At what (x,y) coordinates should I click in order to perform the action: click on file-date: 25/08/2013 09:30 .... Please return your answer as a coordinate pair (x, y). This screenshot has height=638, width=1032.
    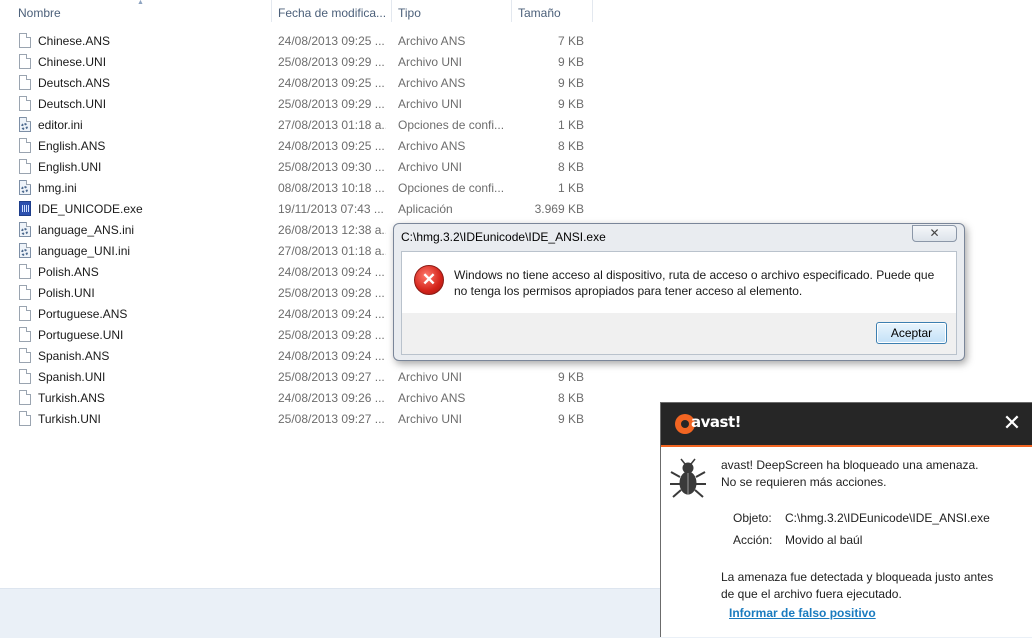
    Looking at the image, I should click on (331, 167).